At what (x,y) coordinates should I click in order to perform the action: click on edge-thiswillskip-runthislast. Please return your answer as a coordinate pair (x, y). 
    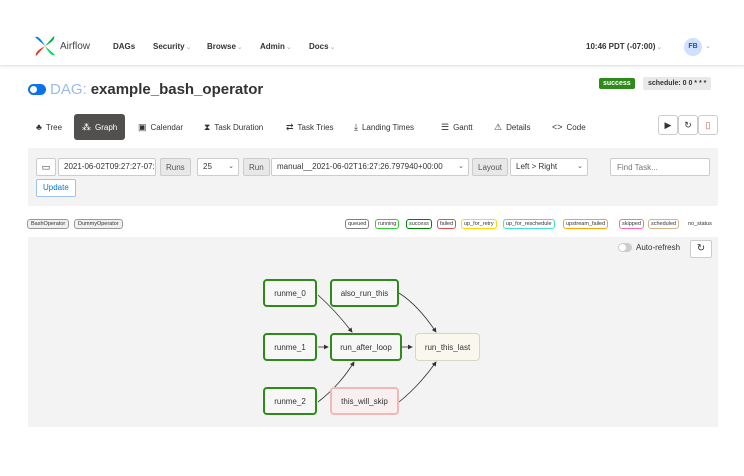
    Looking at the image, I should click on (417, 382).